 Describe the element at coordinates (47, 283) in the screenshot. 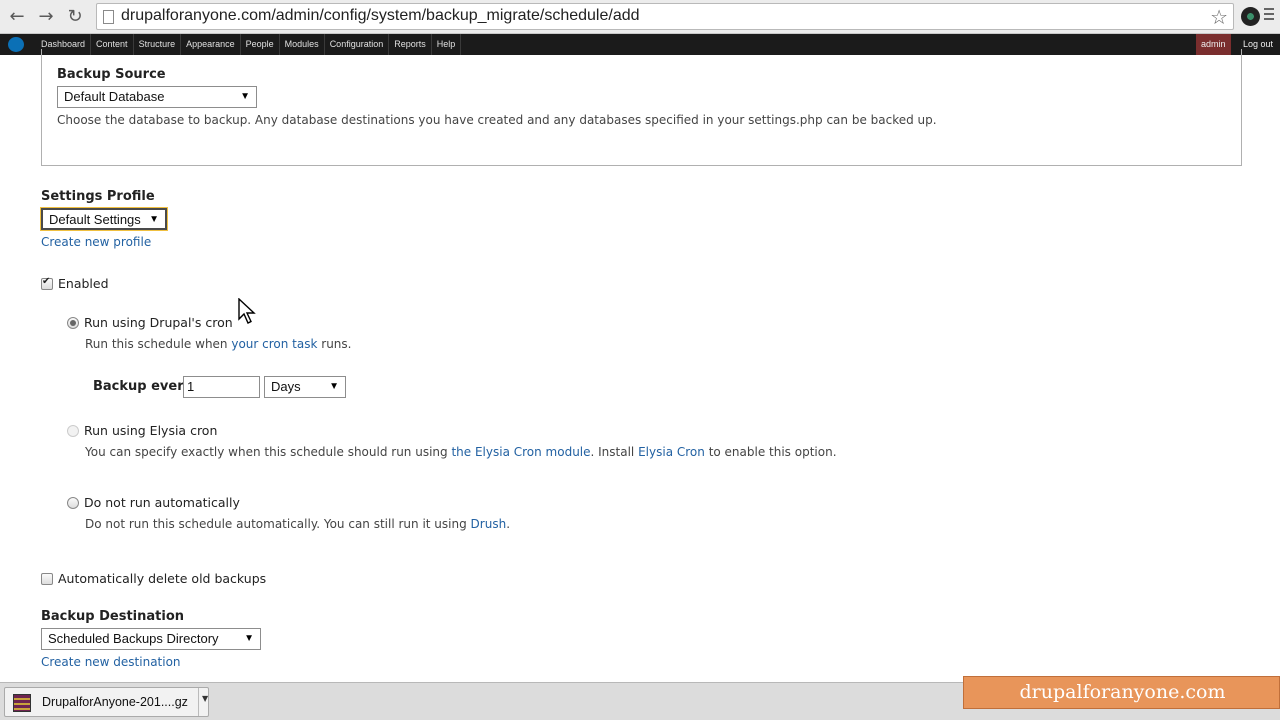

I see `enabled-checkbox` at that location.